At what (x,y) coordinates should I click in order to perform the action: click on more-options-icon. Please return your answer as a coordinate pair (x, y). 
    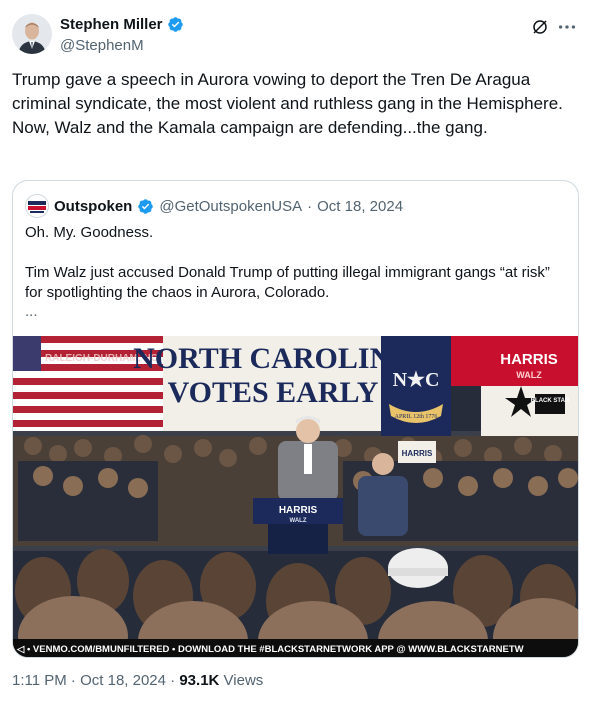
    Looking at the image, I should click on (567, 27).